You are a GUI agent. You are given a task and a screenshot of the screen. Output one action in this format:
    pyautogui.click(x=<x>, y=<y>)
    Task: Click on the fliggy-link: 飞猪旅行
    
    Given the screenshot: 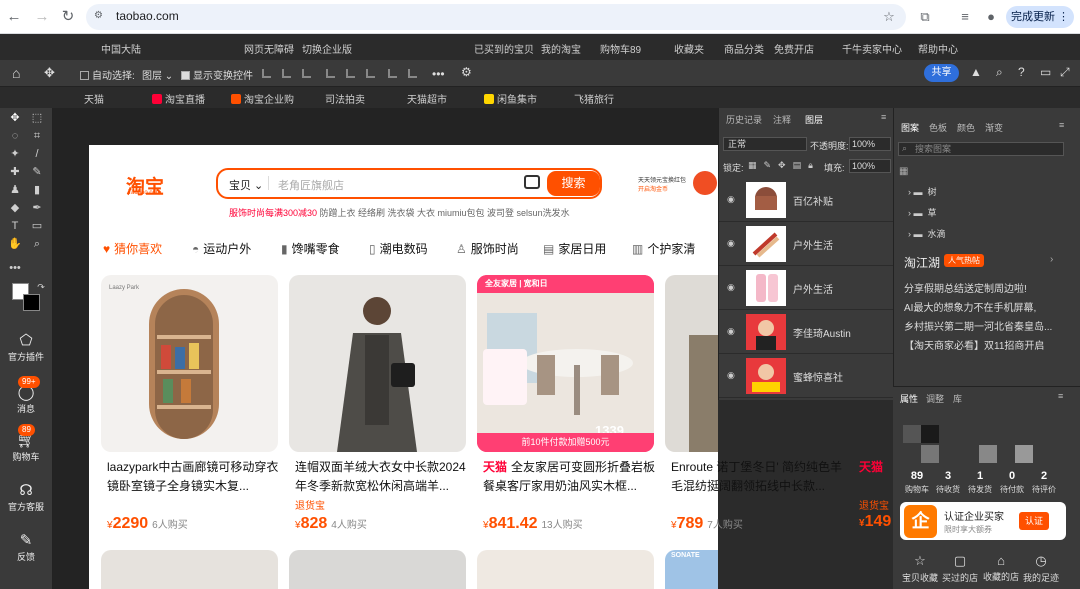 What is the action you would take?
    pyautogui.click(x=594, y=98)
    